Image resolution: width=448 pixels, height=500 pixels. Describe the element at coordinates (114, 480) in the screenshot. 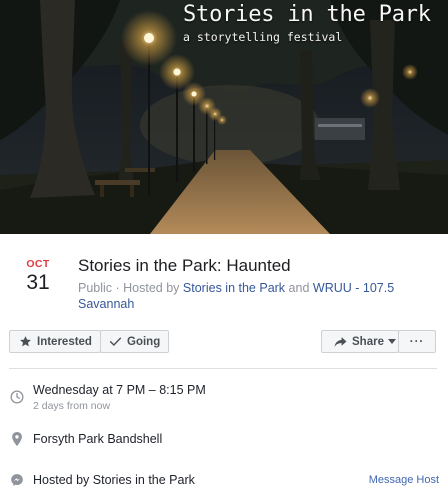

I see `event-host: Hosted by Stories in the Park` at that location.